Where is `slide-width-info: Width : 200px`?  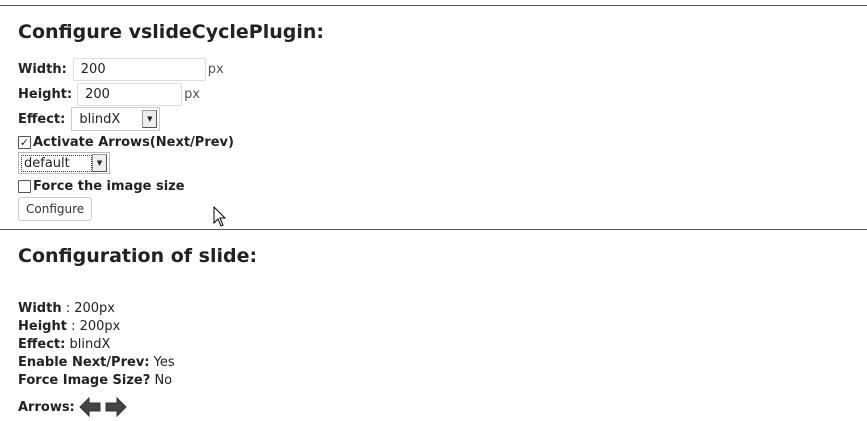 slide-width-info: Width : 200px is located at coordinates (66, 308).